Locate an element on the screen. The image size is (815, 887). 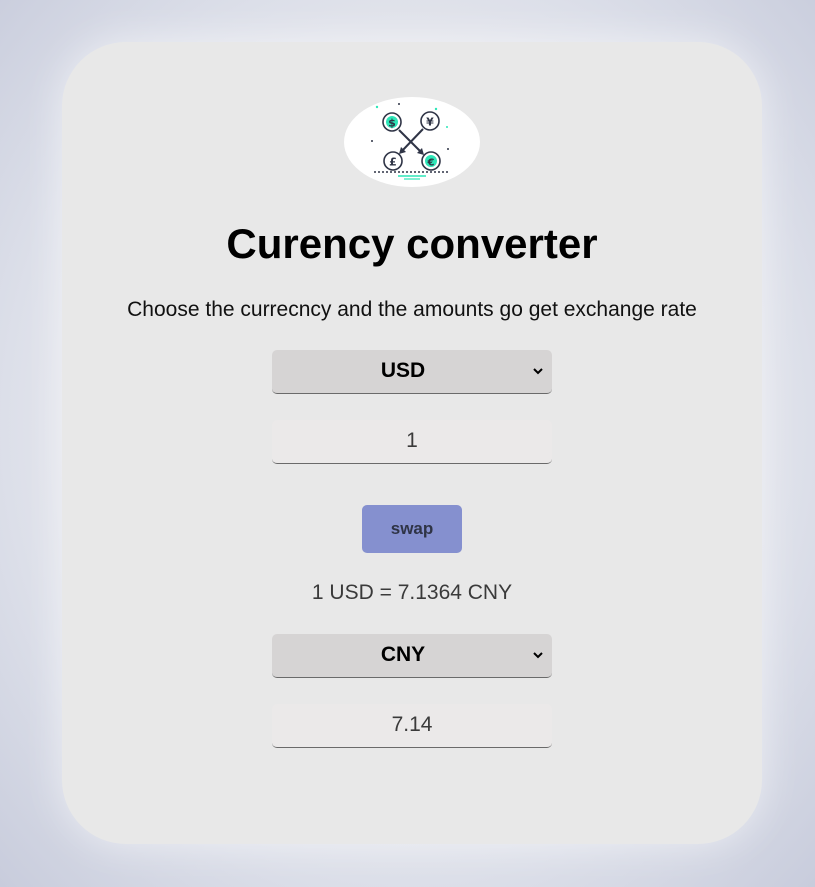
from-currency-value: USD is located at coordinates (403, 370).